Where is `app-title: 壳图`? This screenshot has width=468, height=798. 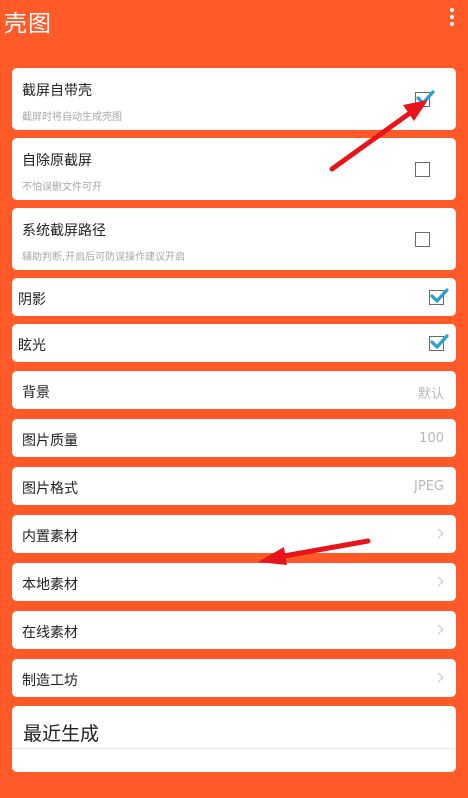 app-title: 壳图 is located at coordinates (28, 24).